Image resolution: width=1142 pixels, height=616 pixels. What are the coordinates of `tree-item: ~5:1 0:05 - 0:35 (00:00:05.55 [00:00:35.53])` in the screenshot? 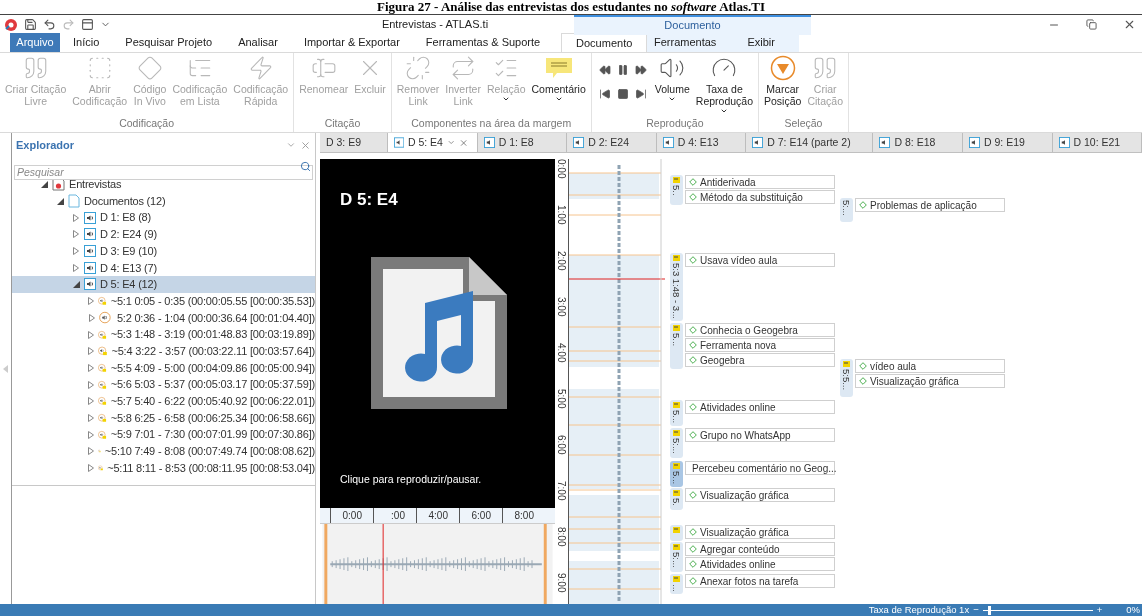 It's located at (163, 301).